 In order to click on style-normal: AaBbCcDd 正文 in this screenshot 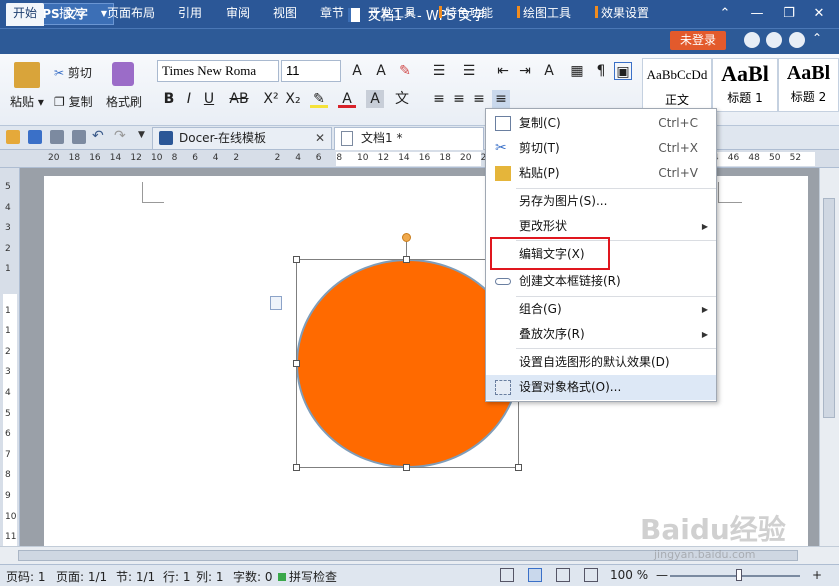, I will do `click(677, 85)`.